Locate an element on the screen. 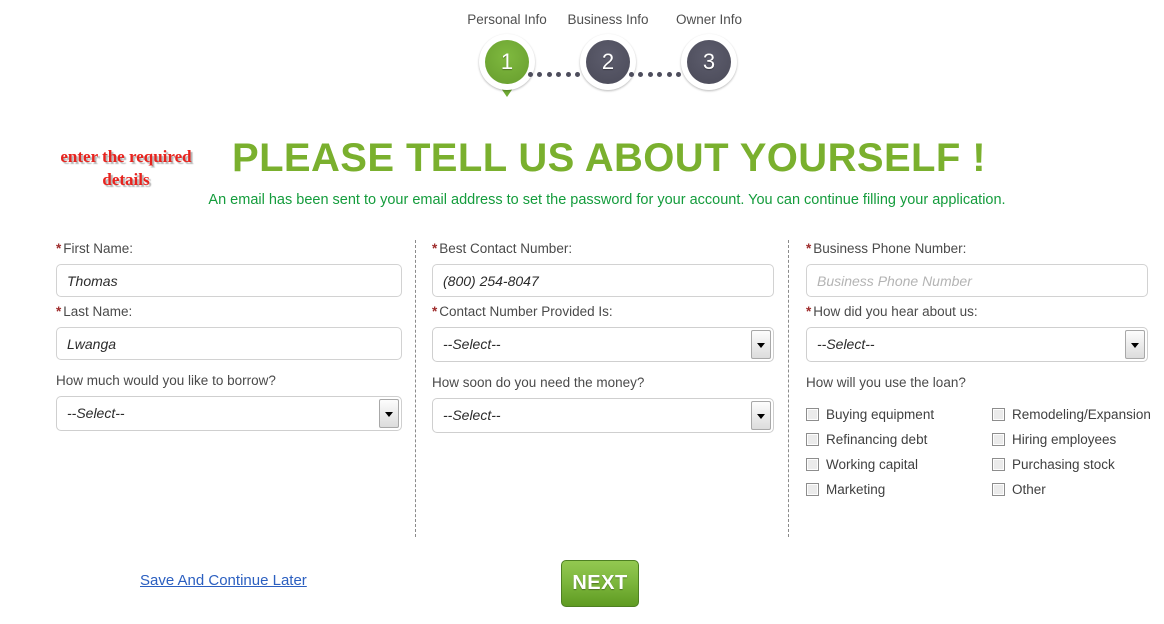 The width and height of the screenshot is (1164, 624). borrow-amount-select: --Select-- is located at coordinates (229, 413).